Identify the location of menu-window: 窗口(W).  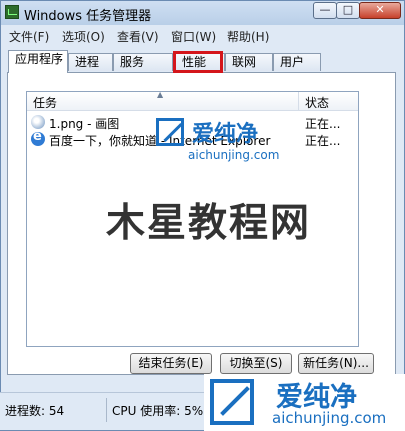
(193, 36).